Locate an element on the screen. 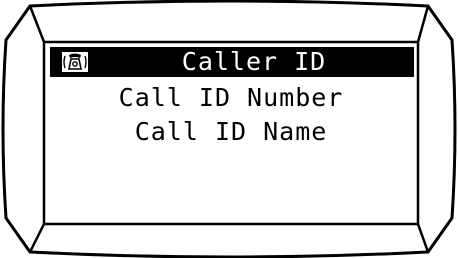  menu-item-call-id-name: Call ID Name is located at coordinates (231, 132).